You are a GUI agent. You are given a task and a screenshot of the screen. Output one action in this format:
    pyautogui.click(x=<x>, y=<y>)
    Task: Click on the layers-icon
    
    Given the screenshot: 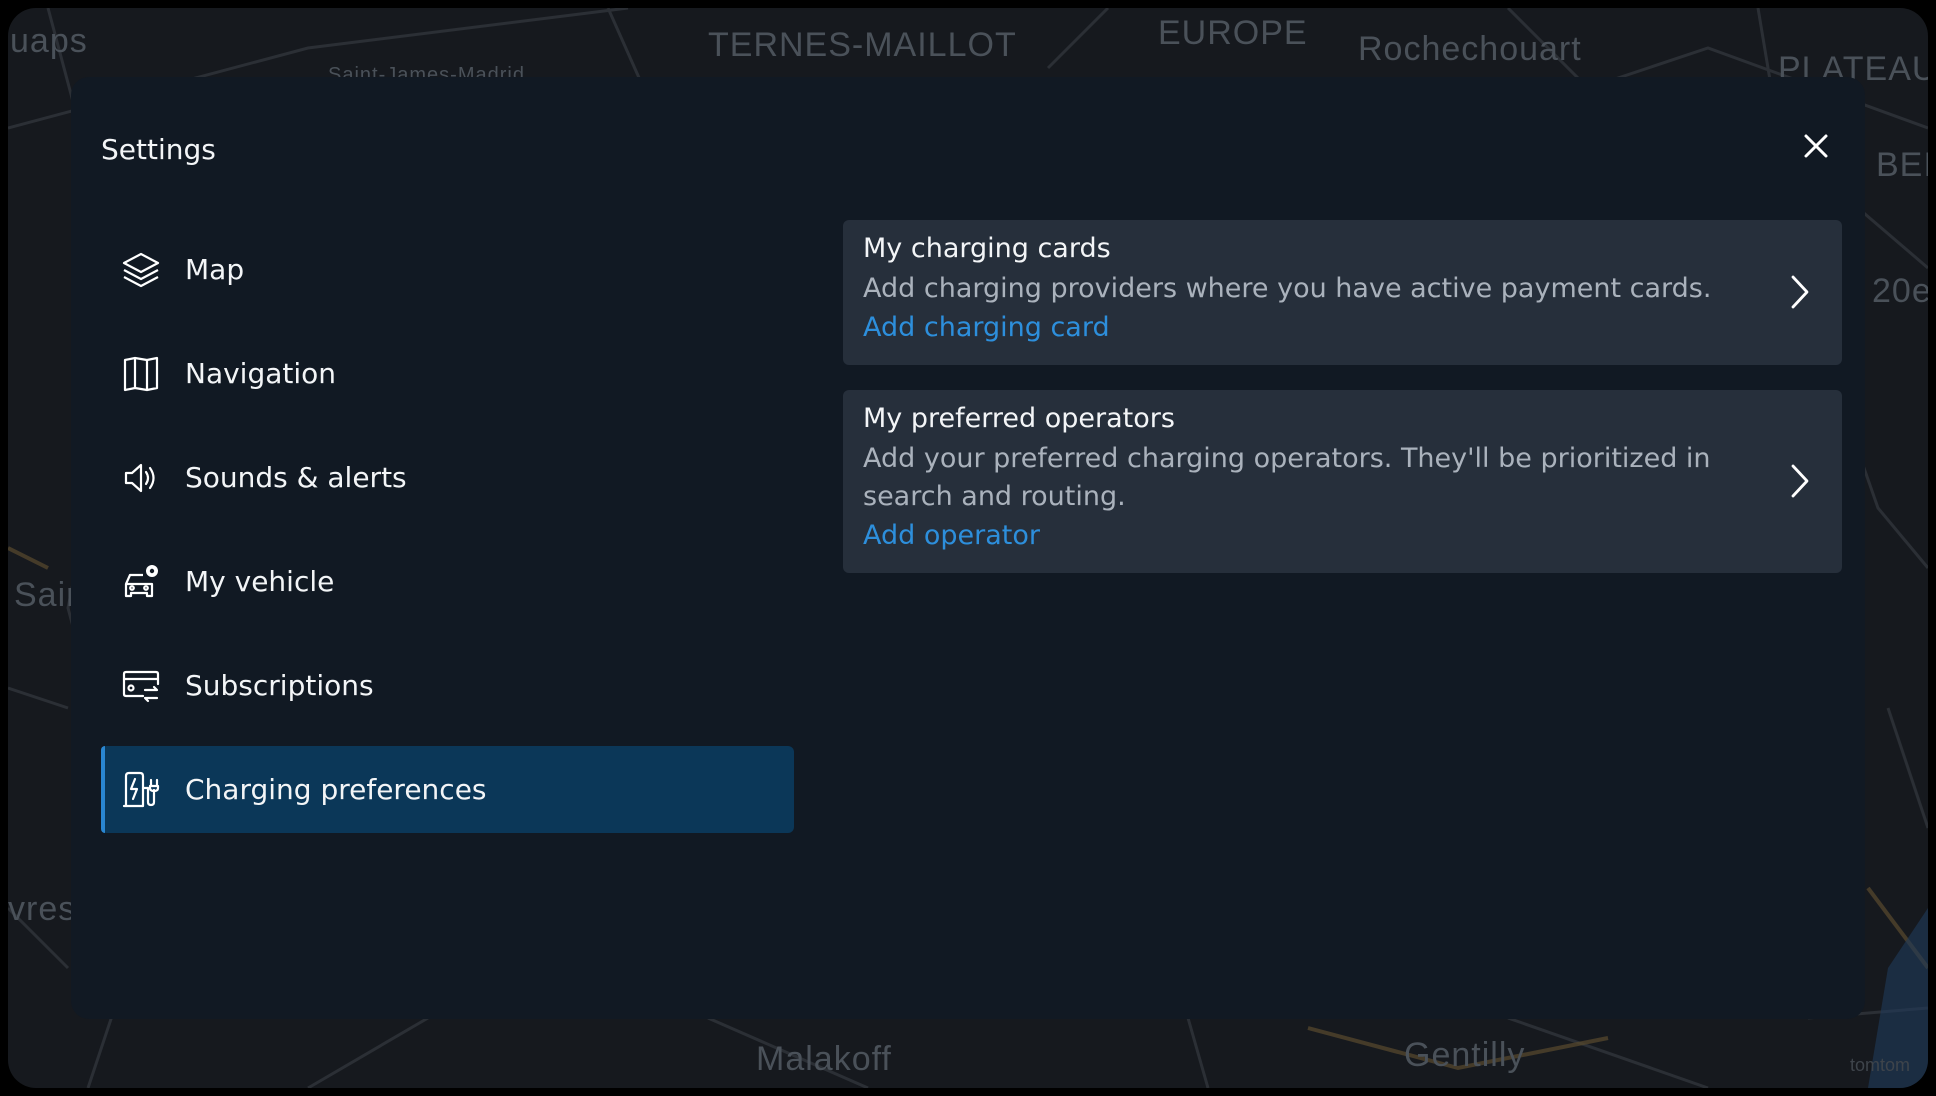 What is the action you would take?
    pyautogui.click(x=141, y=270)
    